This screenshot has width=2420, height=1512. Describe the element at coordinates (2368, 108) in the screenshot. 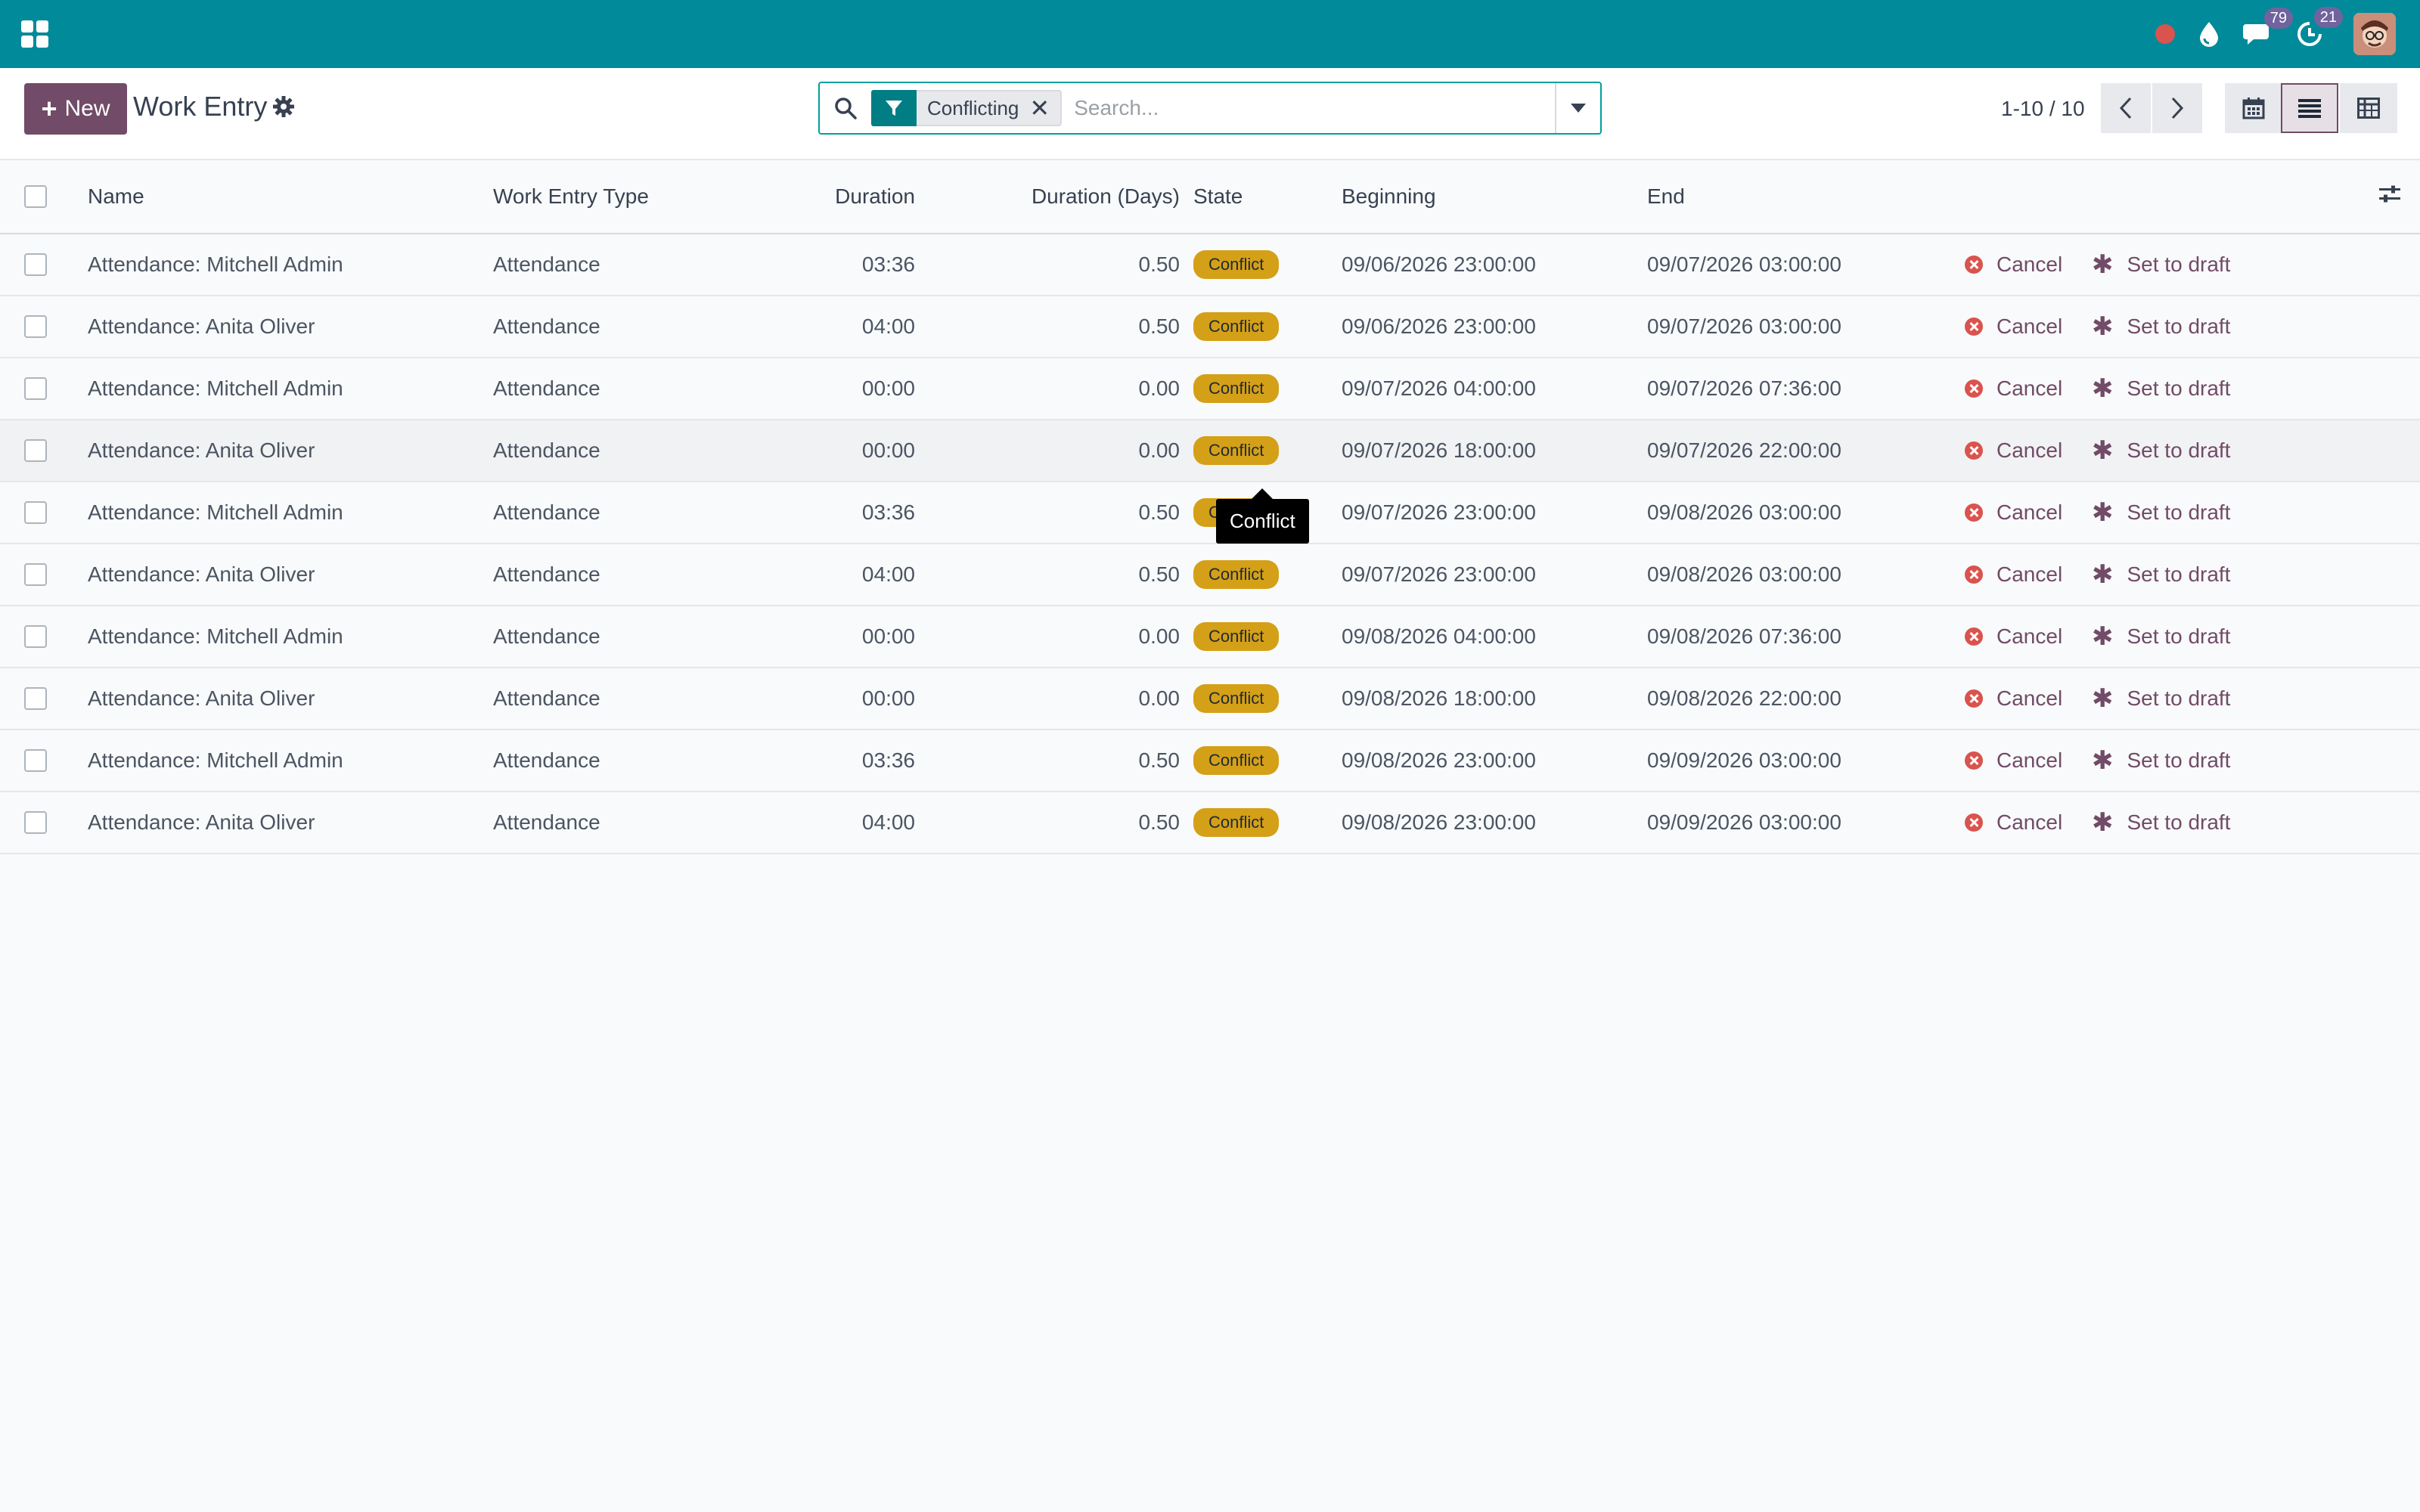

I see `pivot-view-button` at that location.